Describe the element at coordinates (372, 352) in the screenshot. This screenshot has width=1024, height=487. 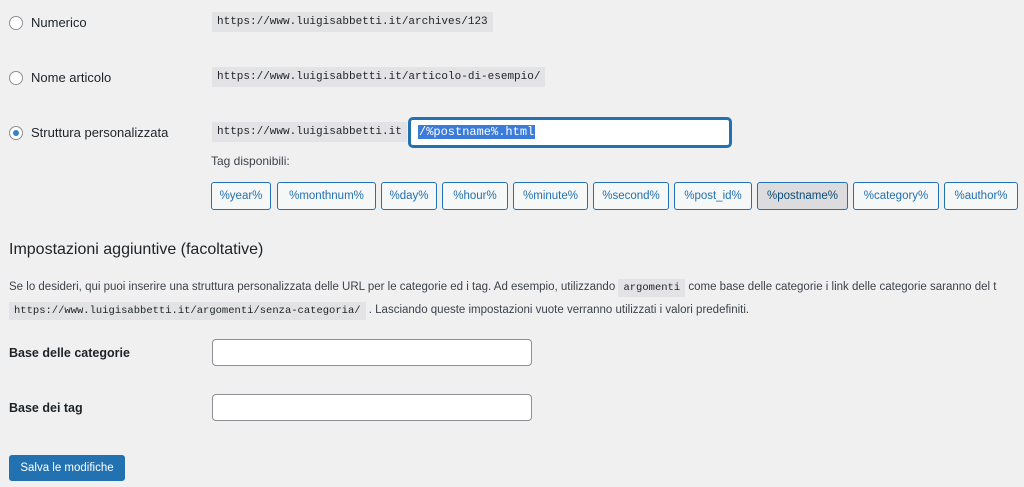
I see `category-base-input` at that location.